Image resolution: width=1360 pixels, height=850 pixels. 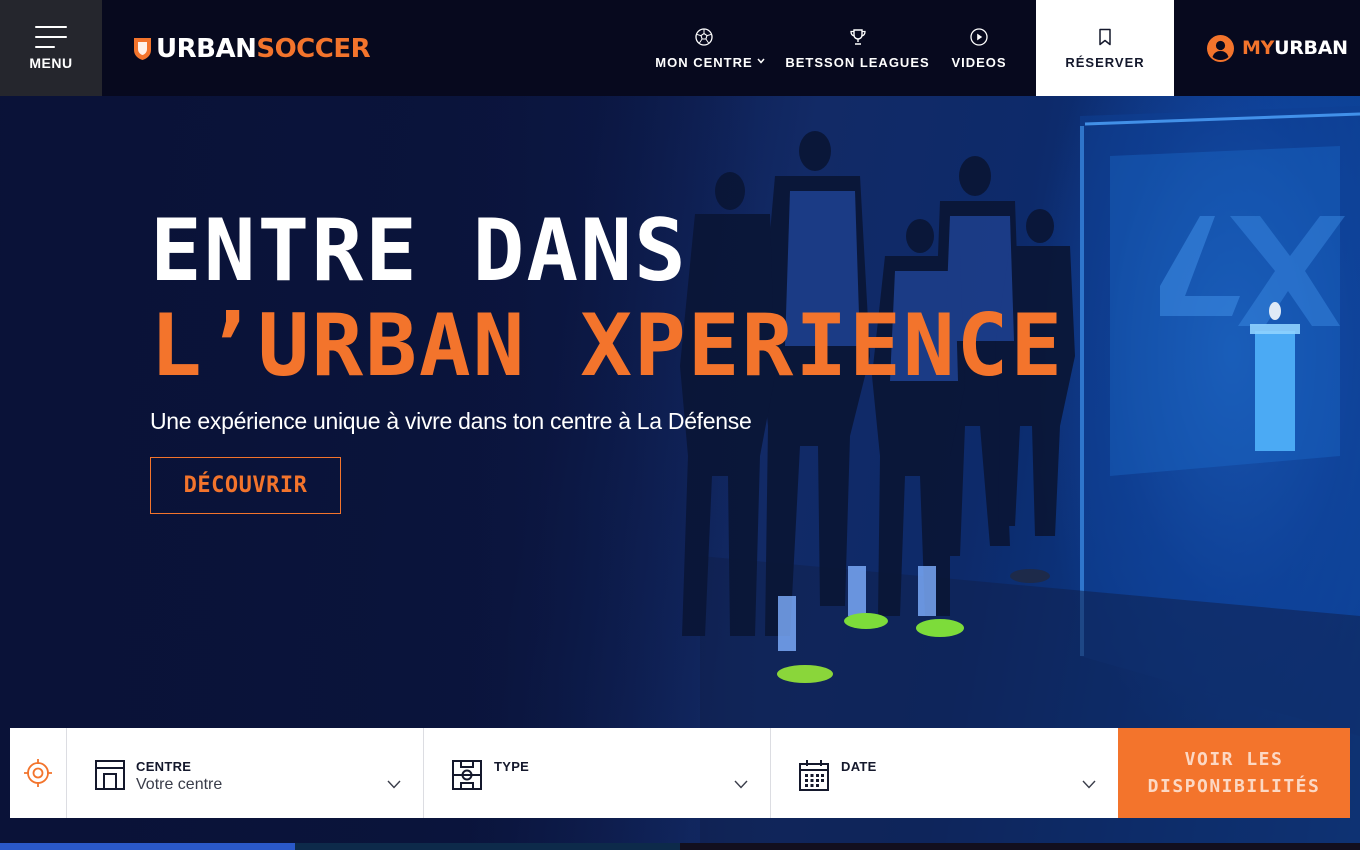 What do you see at coordinates (51, 37) in the screenshot?
I see `hamburger-icon` at bounding box center [51, 37].